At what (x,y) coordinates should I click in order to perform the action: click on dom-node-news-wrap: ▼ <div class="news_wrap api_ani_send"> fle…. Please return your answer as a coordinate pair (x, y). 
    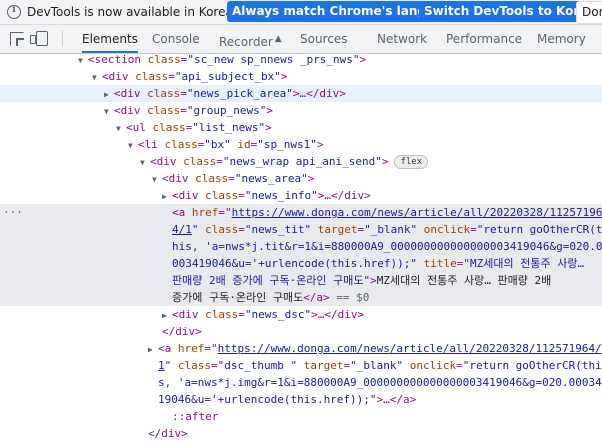
    Looking at the image, I should click on (301, 161).